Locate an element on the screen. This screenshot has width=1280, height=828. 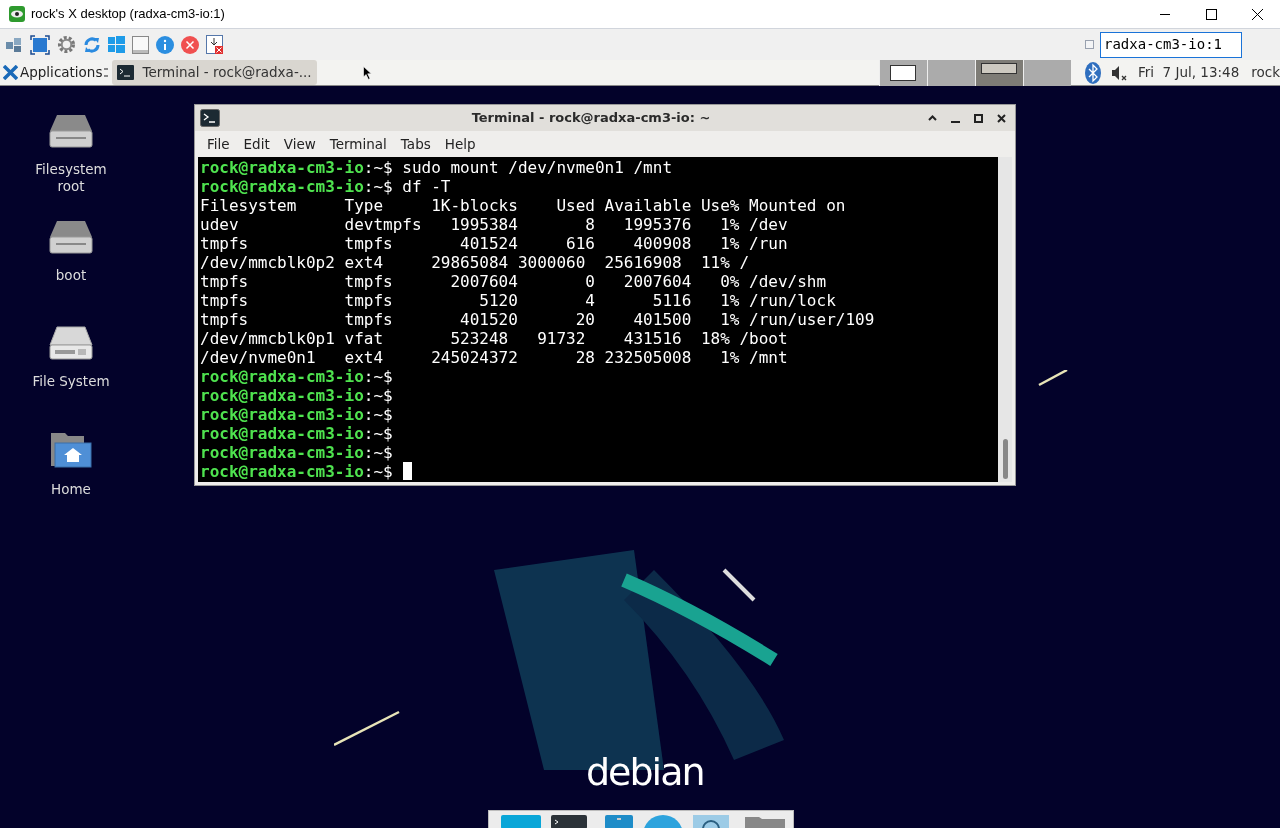
file-transfer-icon is located at coordinates (215, 44).